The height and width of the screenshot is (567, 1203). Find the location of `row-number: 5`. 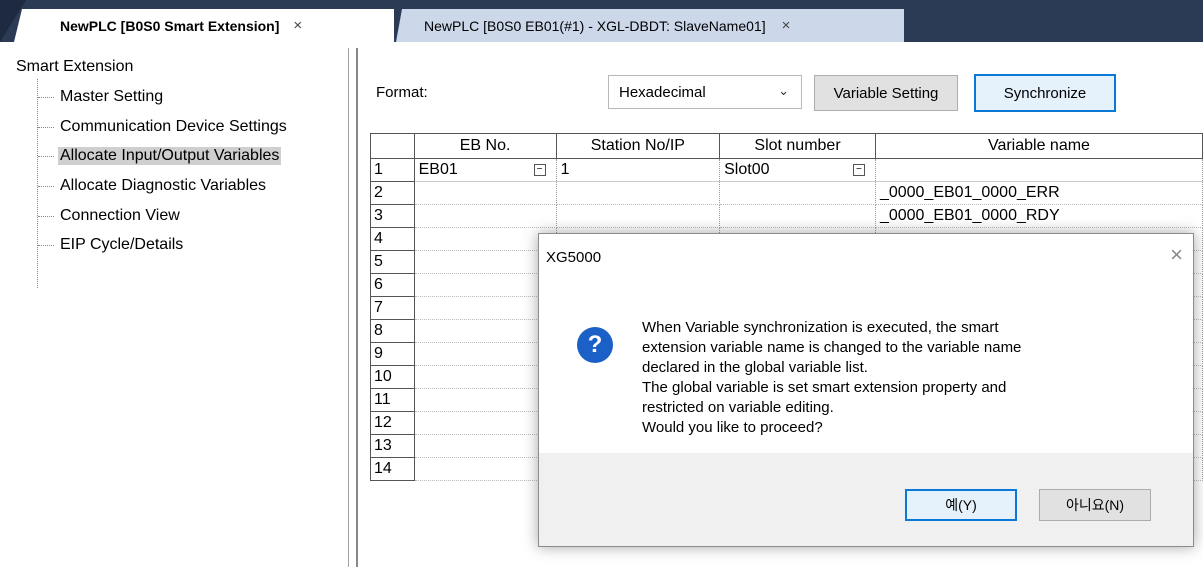

row-number: 5 is located at coordinates (392, 262).